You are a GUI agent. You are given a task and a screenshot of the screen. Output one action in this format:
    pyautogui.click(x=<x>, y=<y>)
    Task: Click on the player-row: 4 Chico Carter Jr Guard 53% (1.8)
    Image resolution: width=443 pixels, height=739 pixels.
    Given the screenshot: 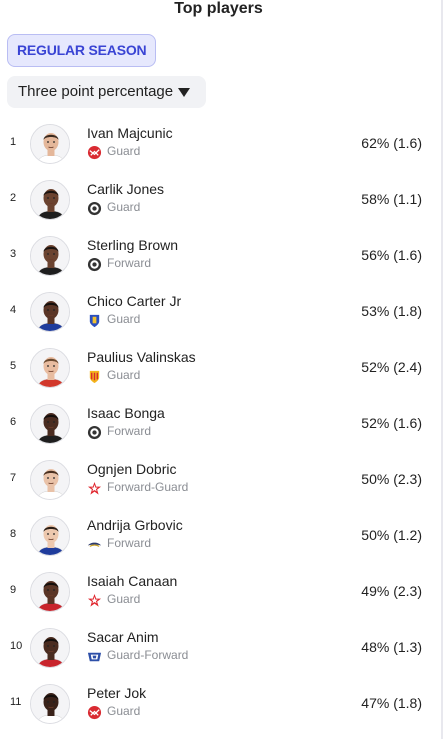 What is the action you would take?
    pyautogui.click(x=220, y=312)
    